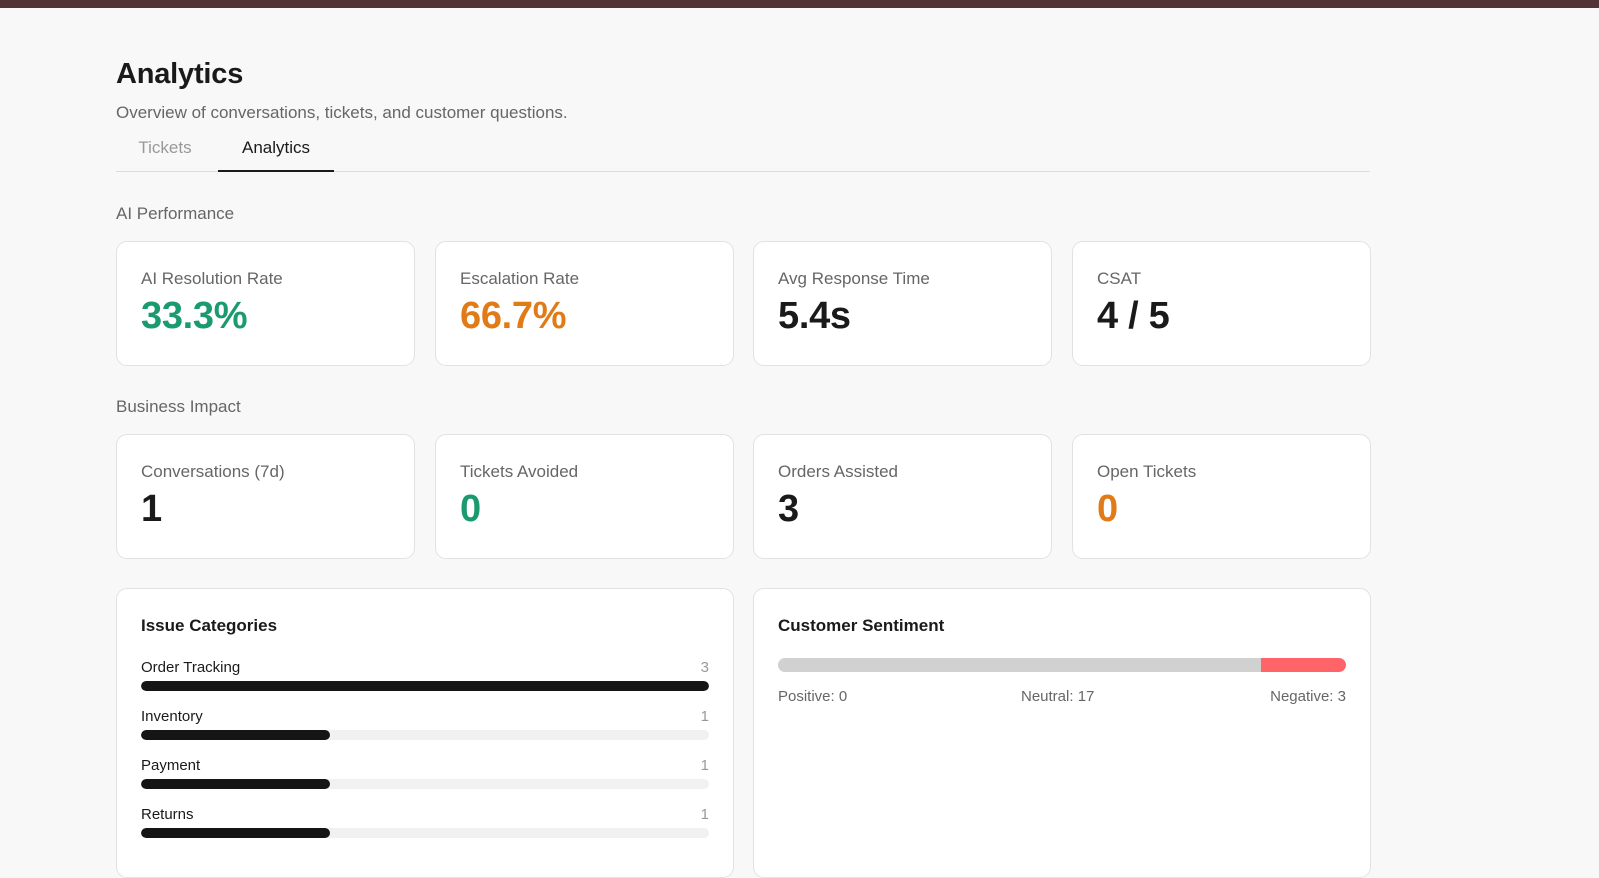 The width and height of the screenshot is (1599, 878). Describe the element at coordinates (902, 303) in the screenshot. I see `metric-card-avg-response-time: Avg Response Time 5.4s` at that location.